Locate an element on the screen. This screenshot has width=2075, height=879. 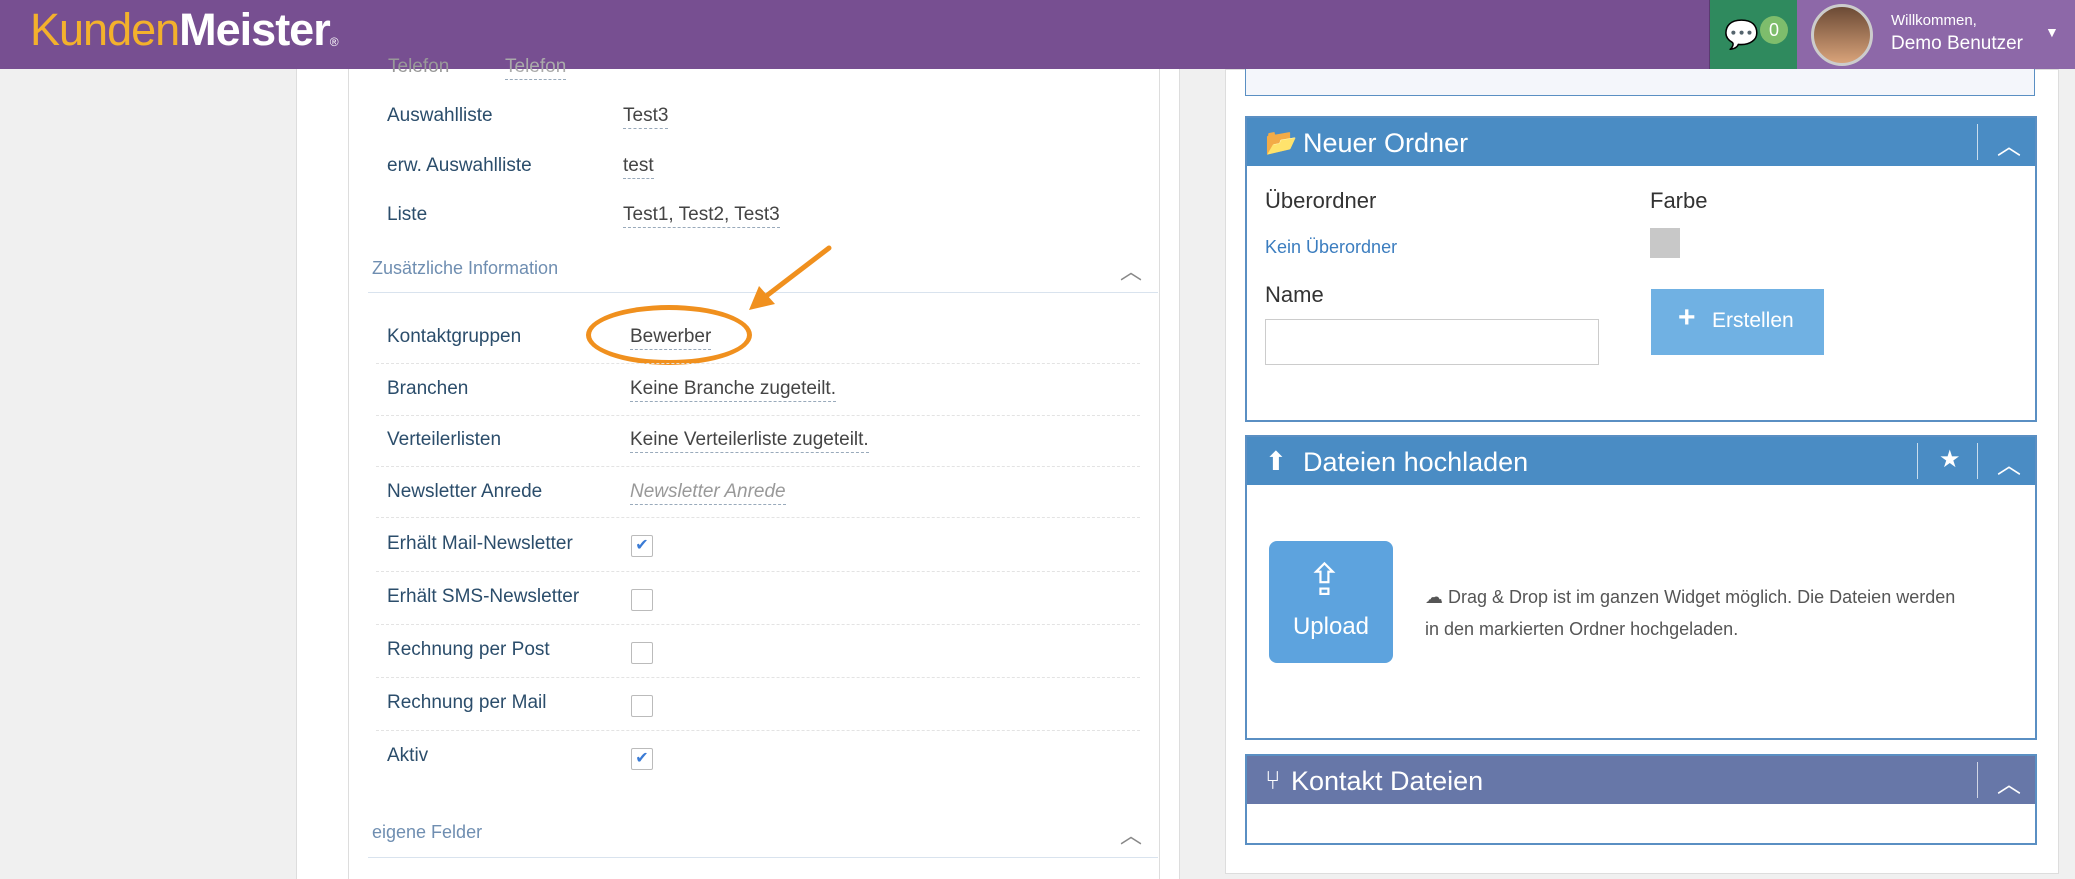
checkbox-aktiv: ✔ is located at coordinates (642, 759).